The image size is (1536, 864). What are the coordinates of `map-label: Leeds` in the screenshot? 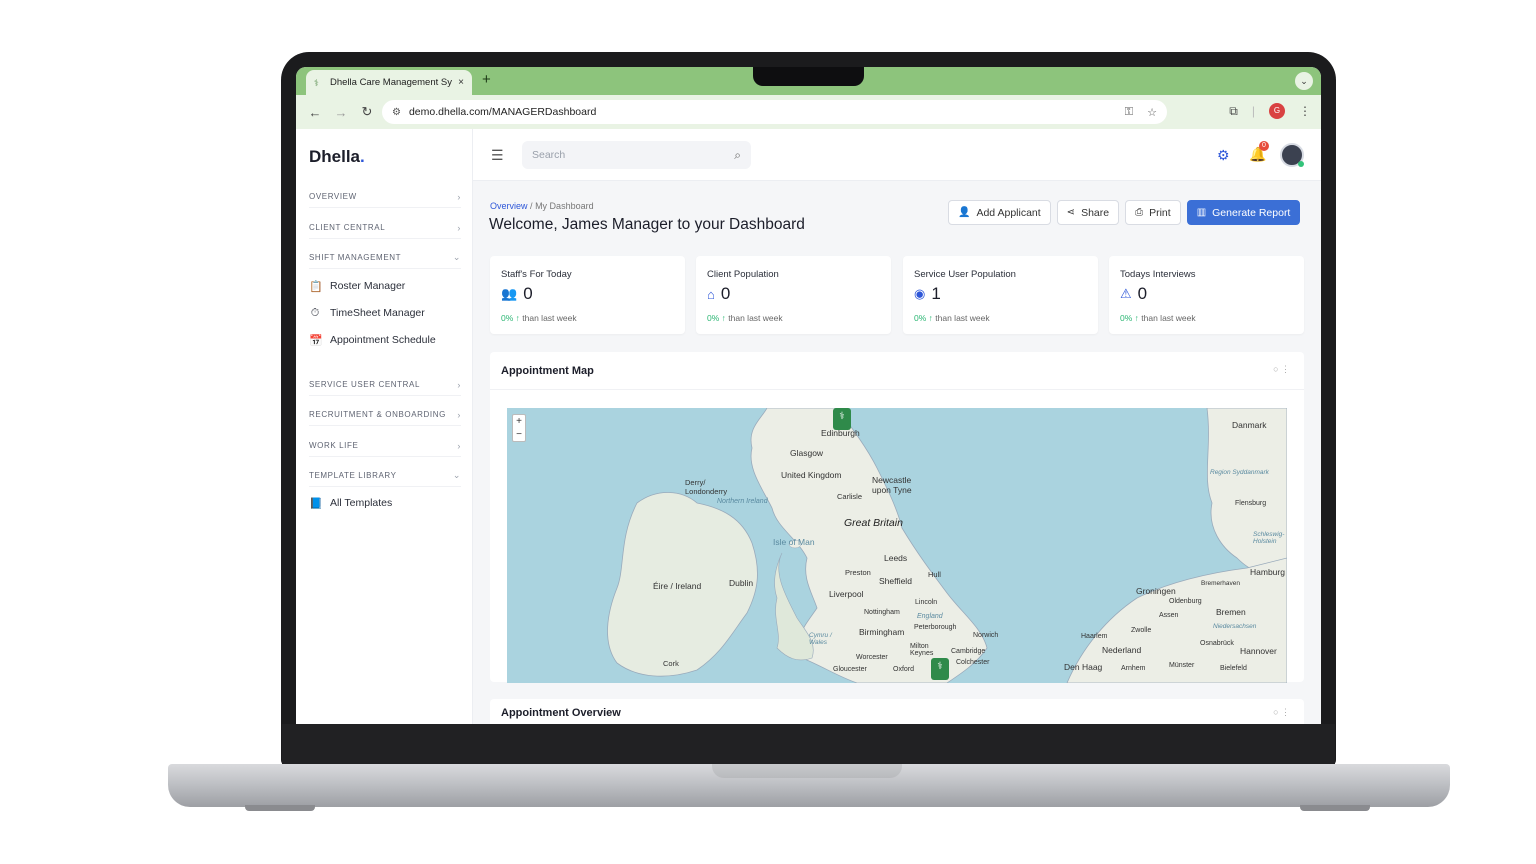 It's located at (896, 558).